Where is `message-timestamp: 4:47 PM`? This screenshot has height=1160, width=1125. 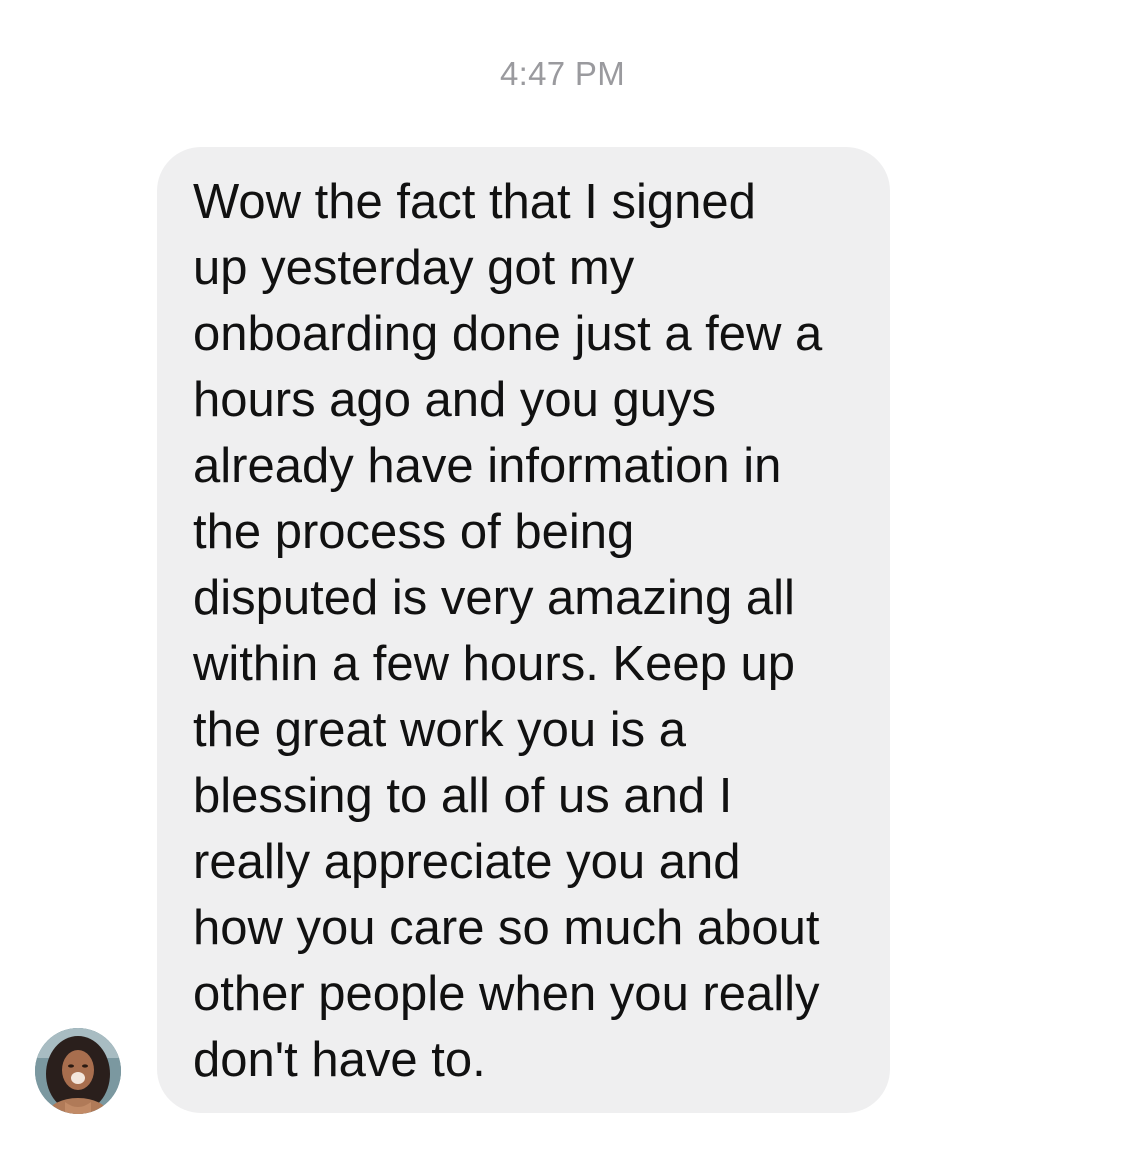 message-timestamp: 4:47 PM is located at coordinates (562, 73).